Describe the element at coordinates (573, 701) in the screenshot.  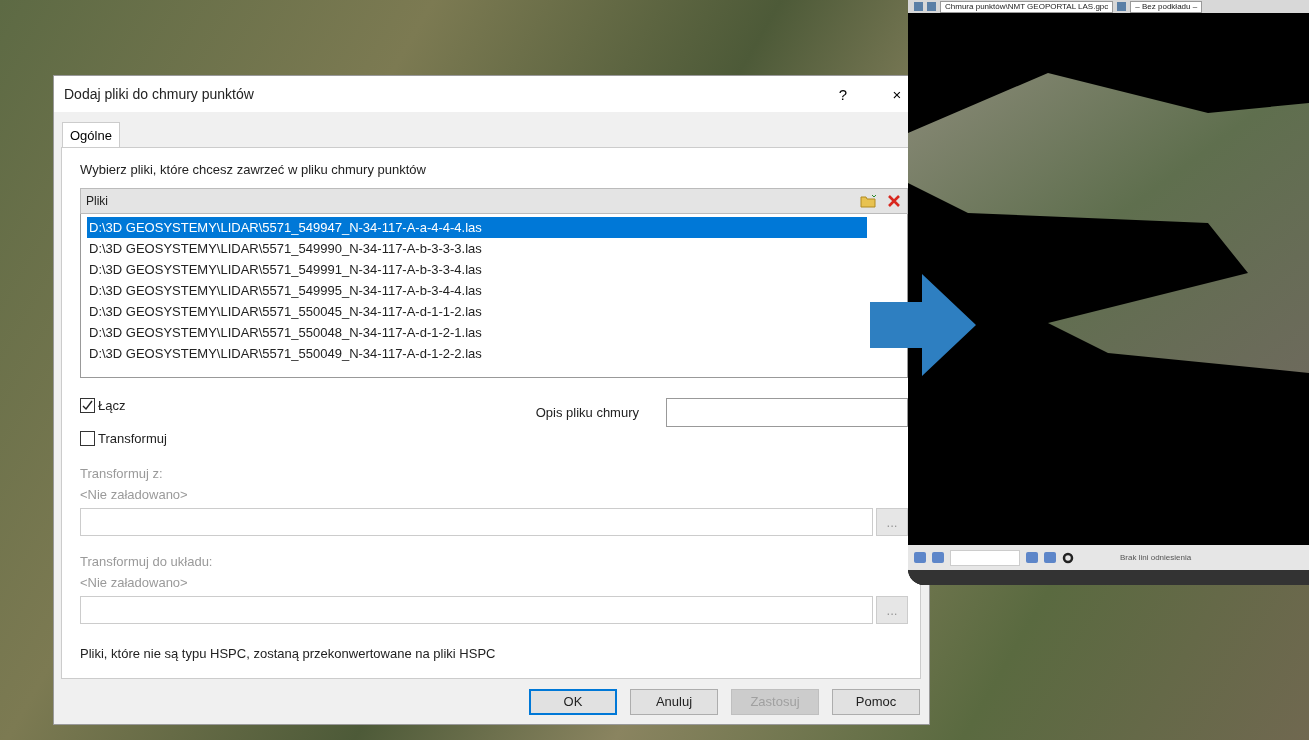
I see `dialog-button: OK` at that location.